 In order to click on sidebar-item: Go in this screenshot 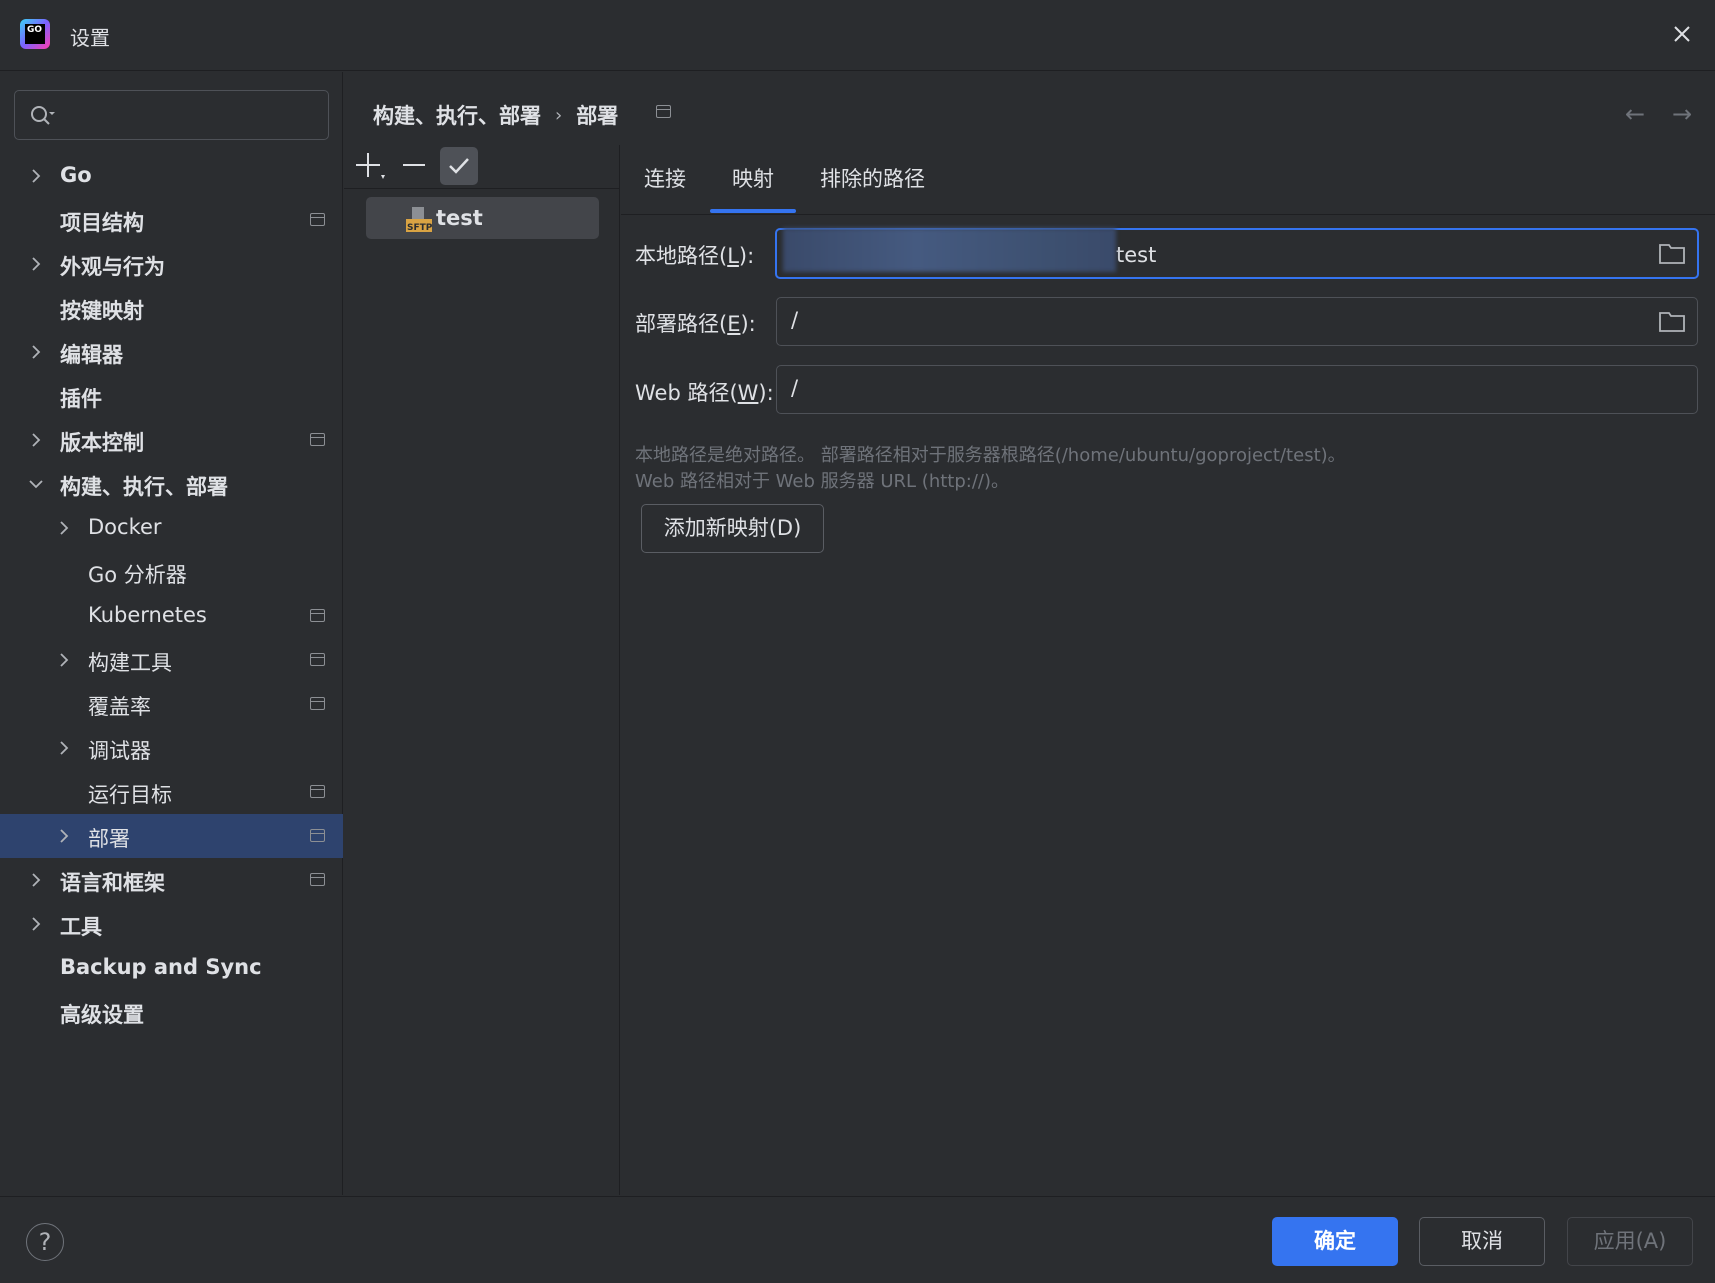, I will do `click(171, 176)`.